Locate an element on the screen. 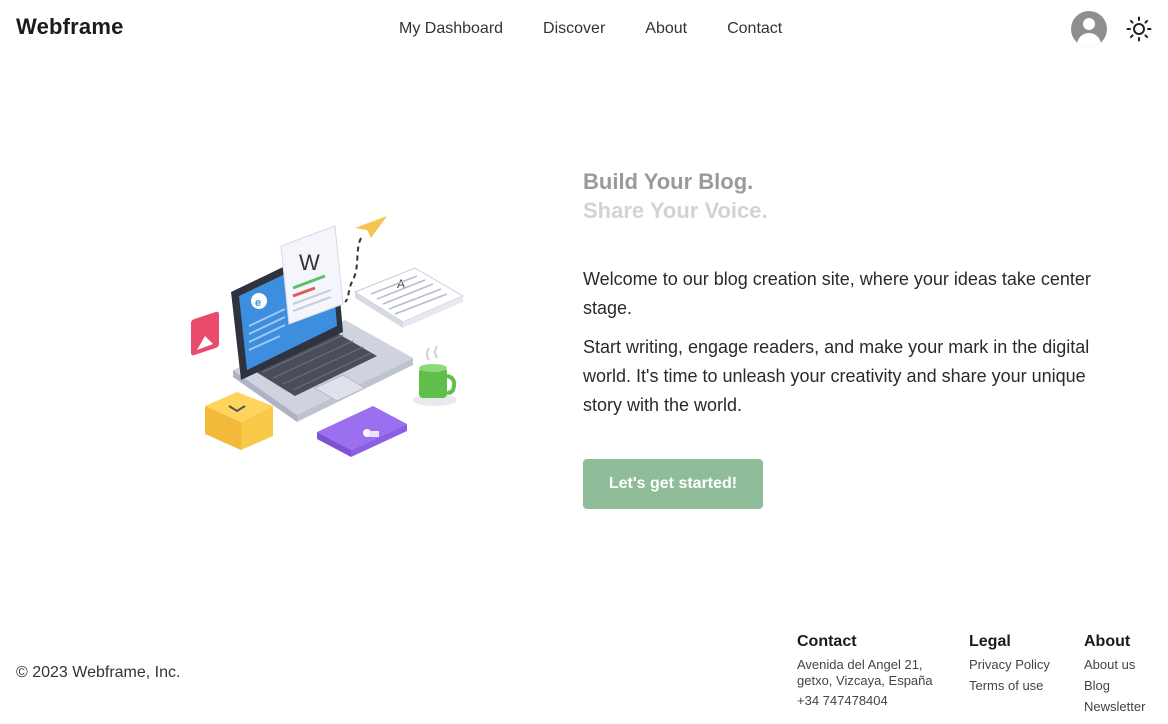  image-icon is located at coordinates (205, 333).